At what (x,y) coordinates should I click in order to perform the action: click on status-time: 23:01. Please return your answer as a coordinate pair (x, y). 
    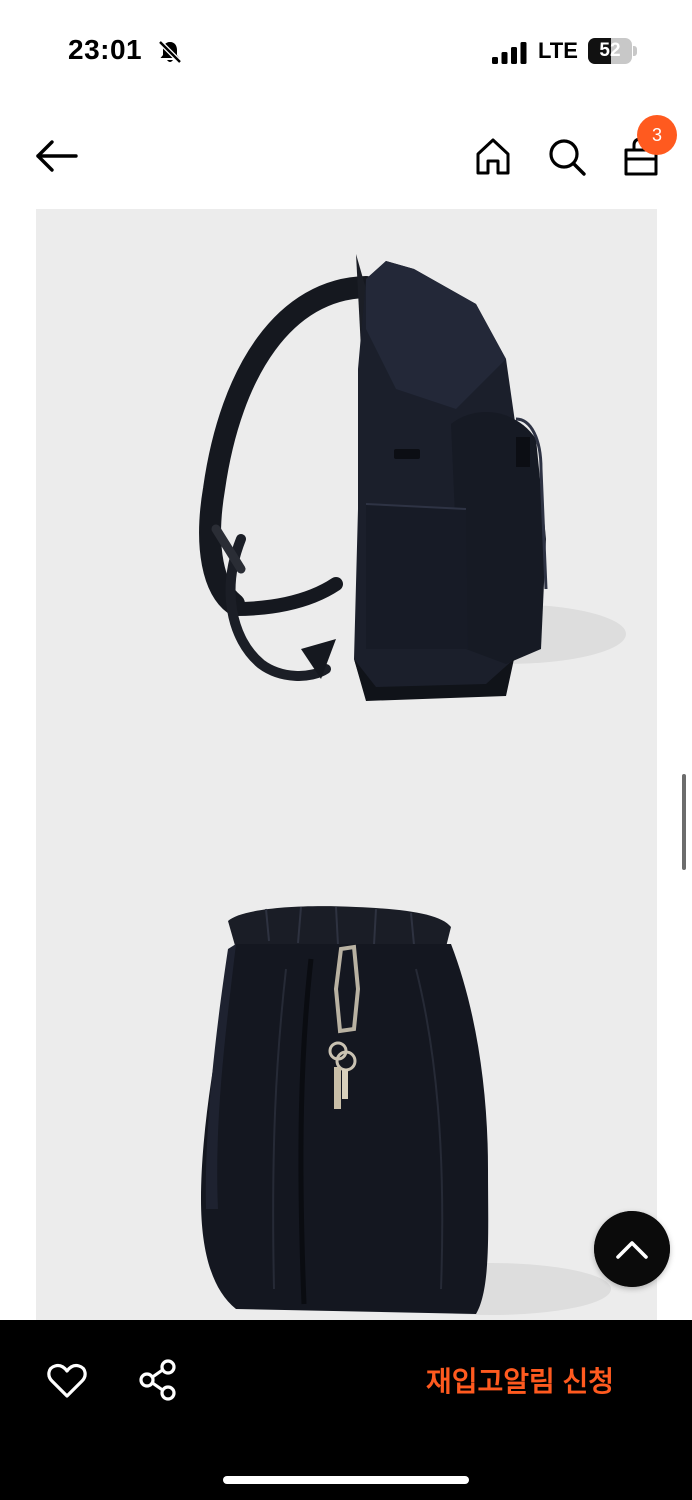
    Looking at the image, I should click on (105, 49).